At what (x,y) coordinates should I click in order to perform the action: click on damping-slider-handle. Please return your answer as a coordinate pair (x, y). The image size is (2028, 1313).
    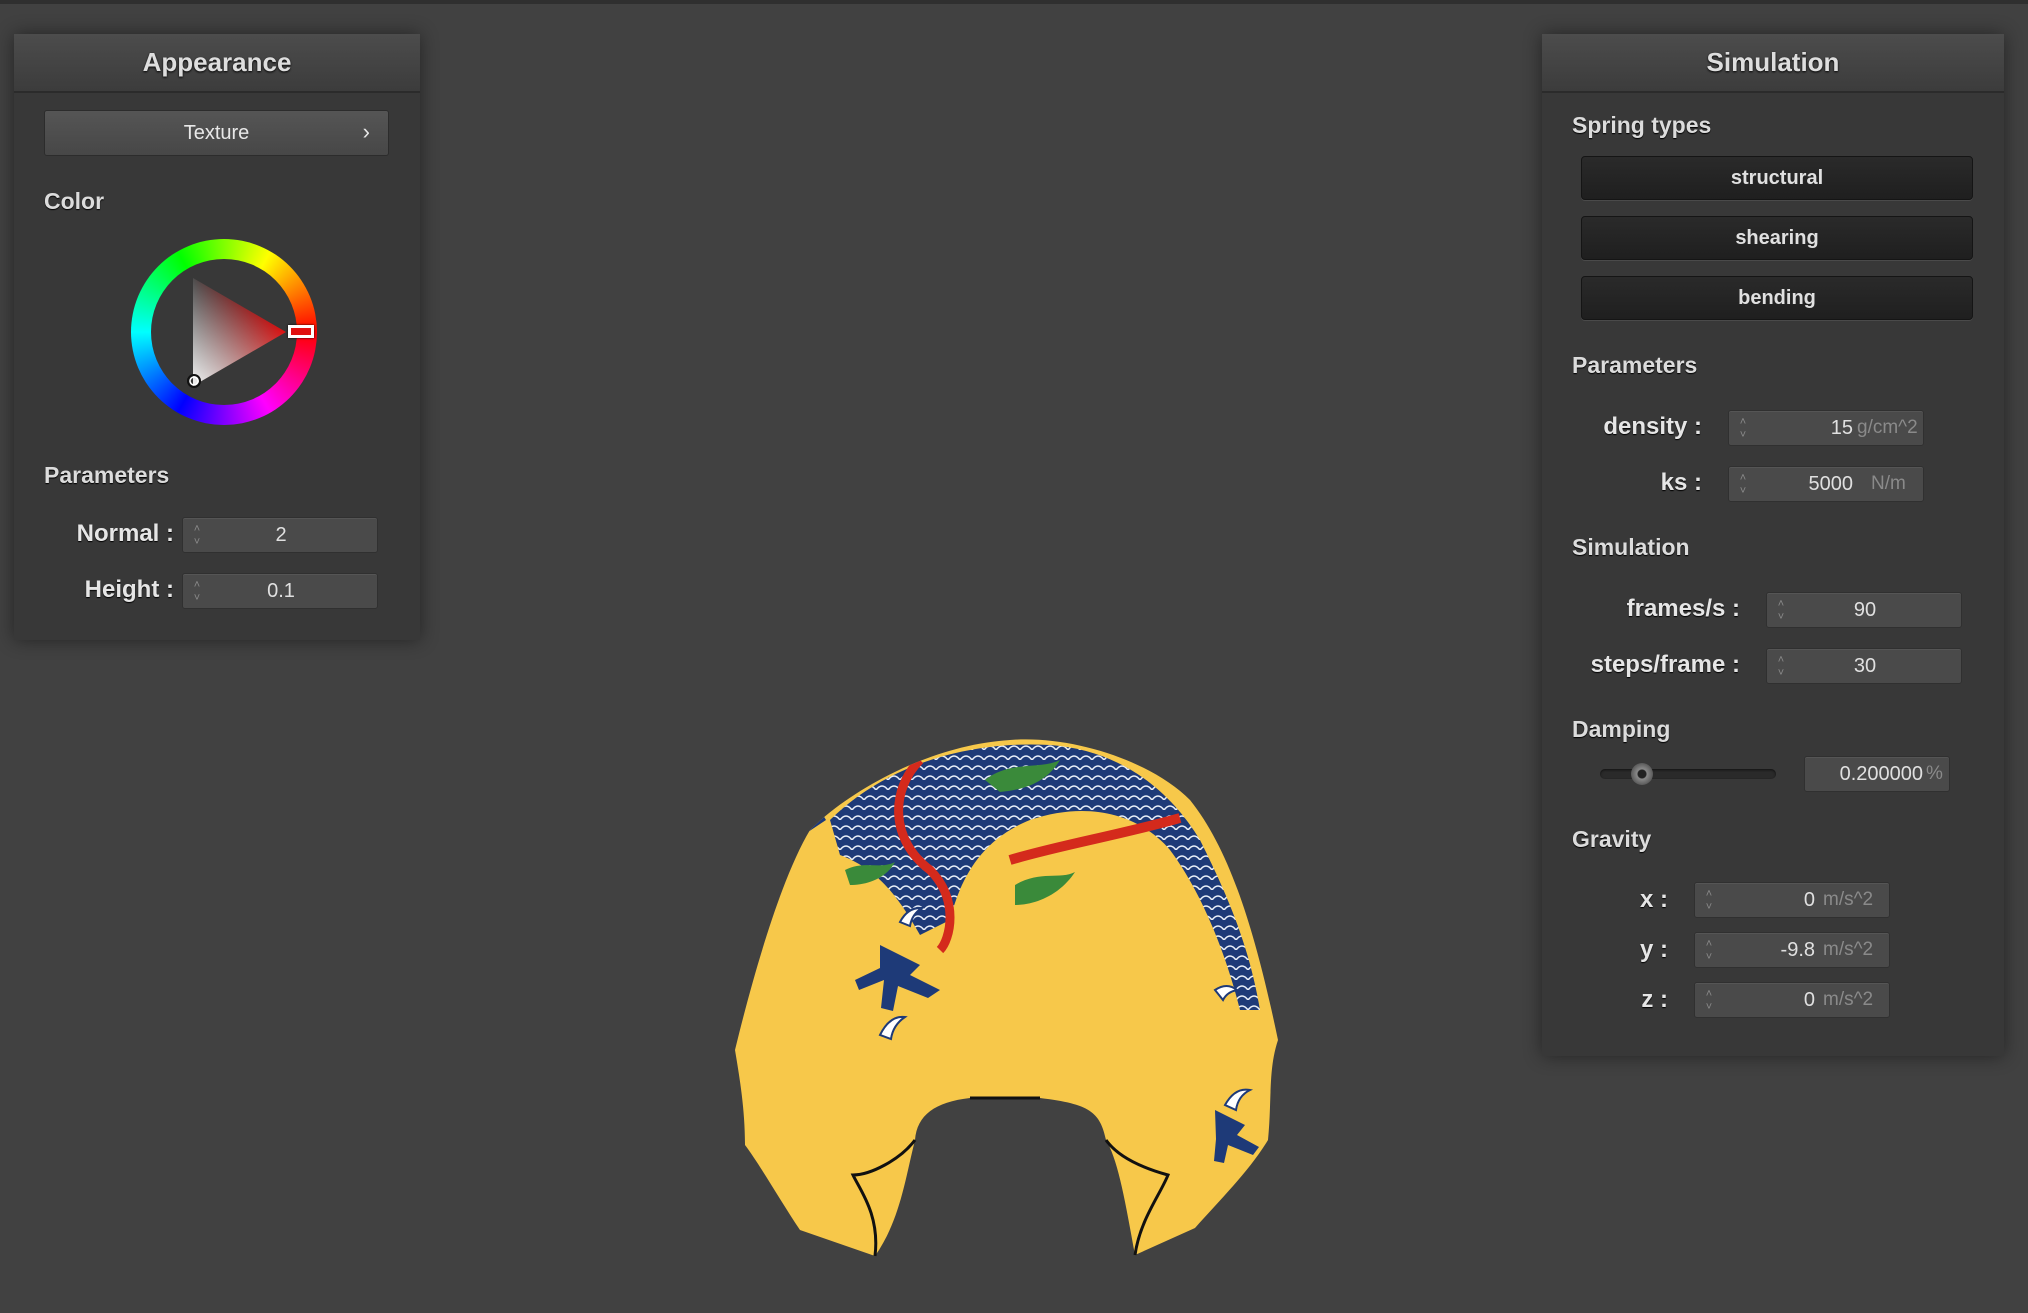
    Looking at the image, I should click on (1641, 774).